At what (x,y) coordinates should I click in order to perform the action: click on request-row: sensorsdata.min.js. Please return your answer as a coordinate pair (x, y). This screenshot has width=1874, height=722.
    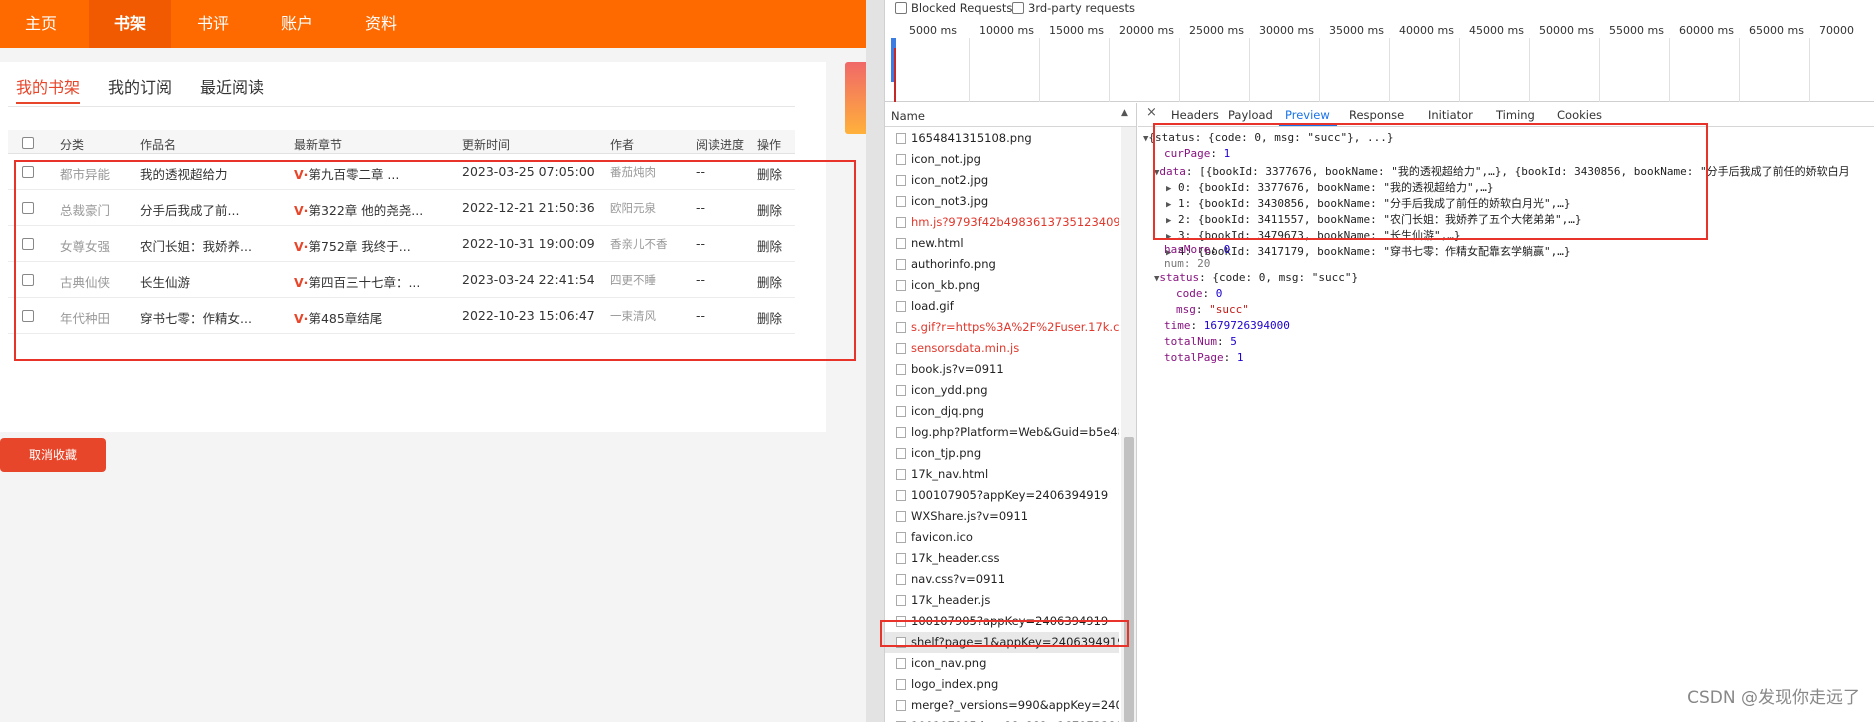
    Looking at the image, I should click on (1002, 348).